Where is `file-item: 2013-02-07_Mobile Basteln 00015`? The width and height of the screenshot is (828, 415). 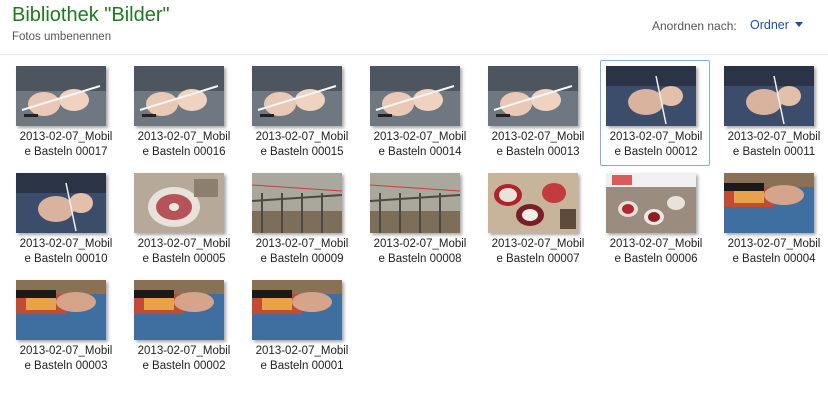
file-item: 2013-02-07_Mobile Basteln 00015 is located at coordinates (301, 113).